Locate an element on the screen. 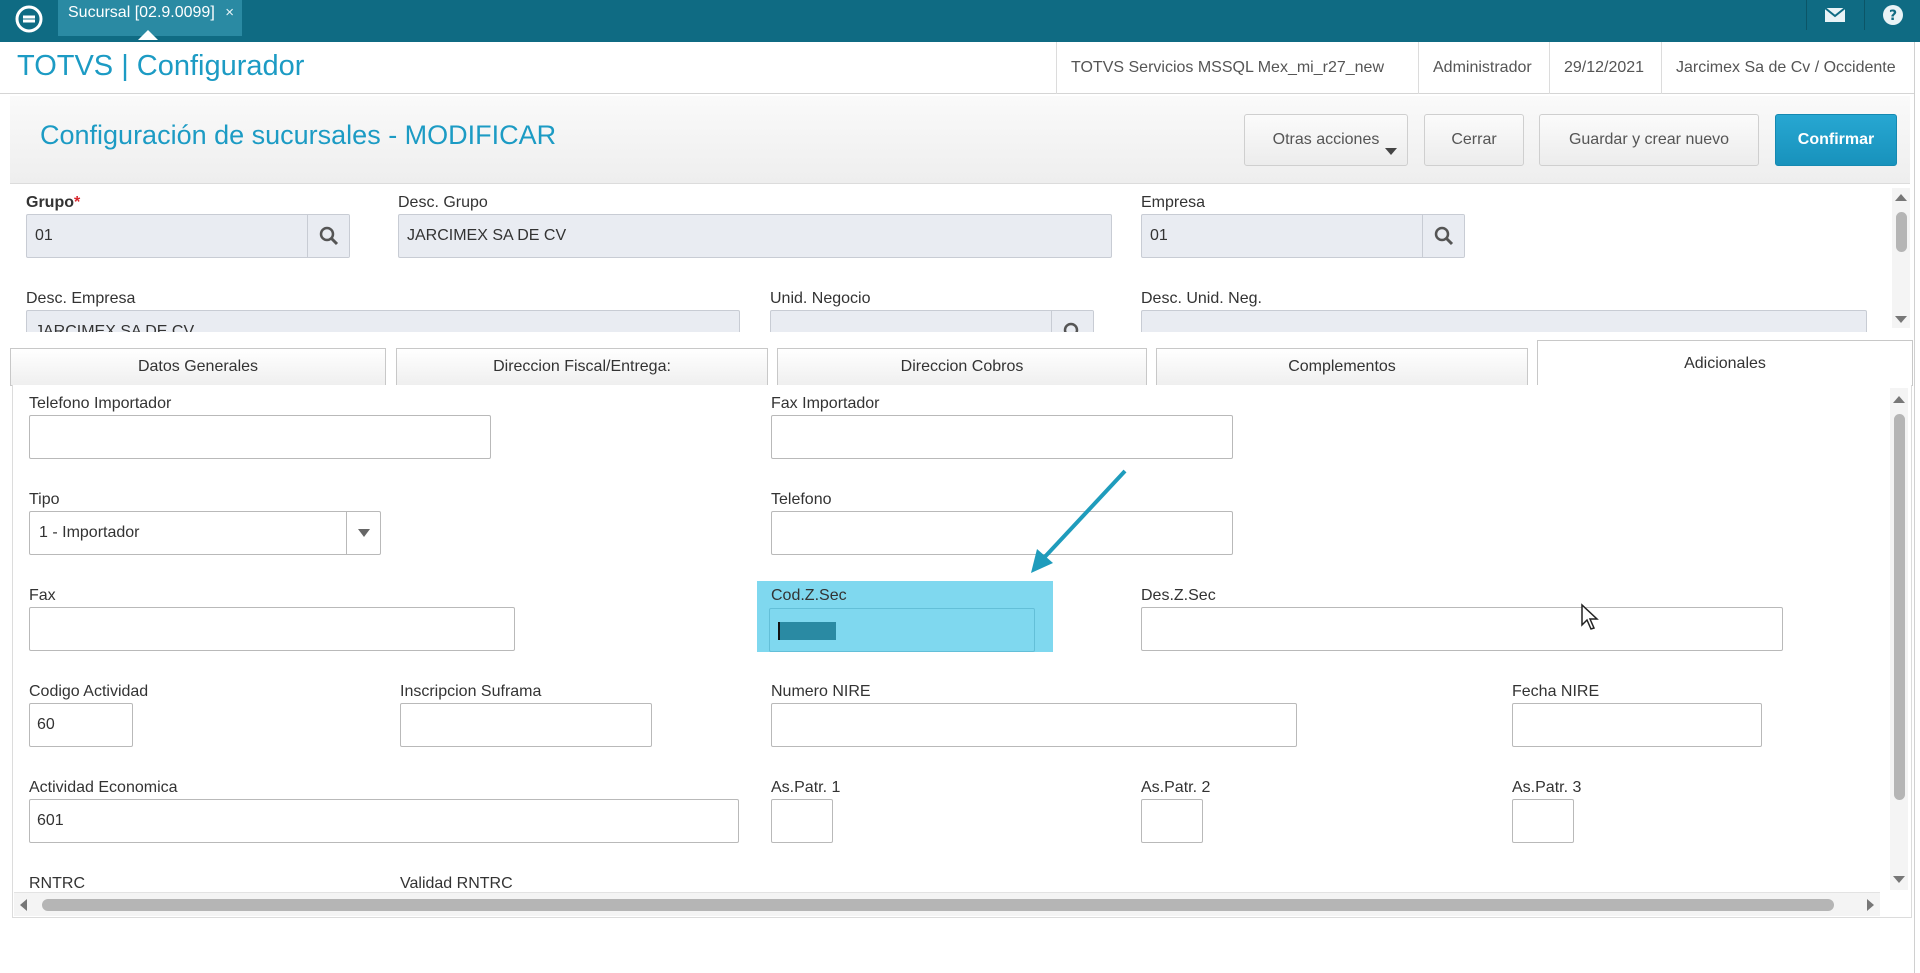  horizontal-scroll-thumb is located at coordinates (938, 905).